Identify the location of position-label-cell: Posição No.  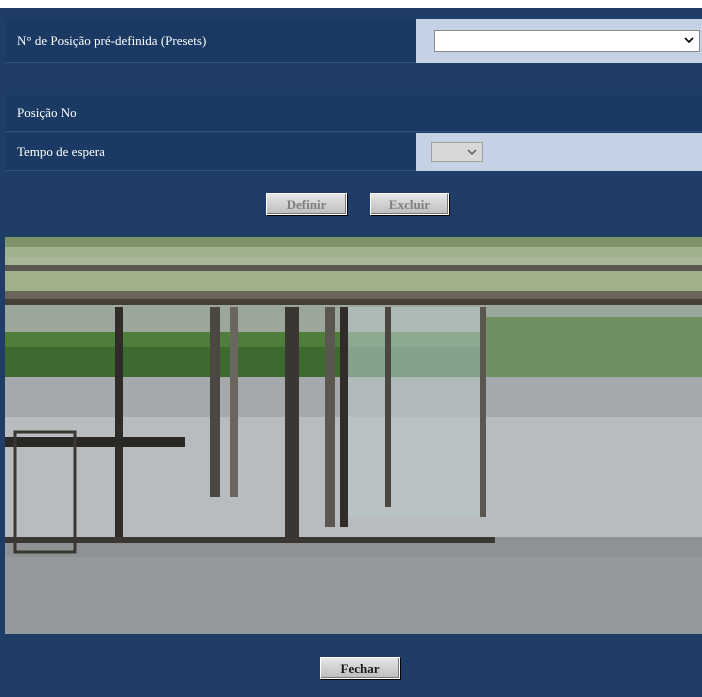
(353, 113).